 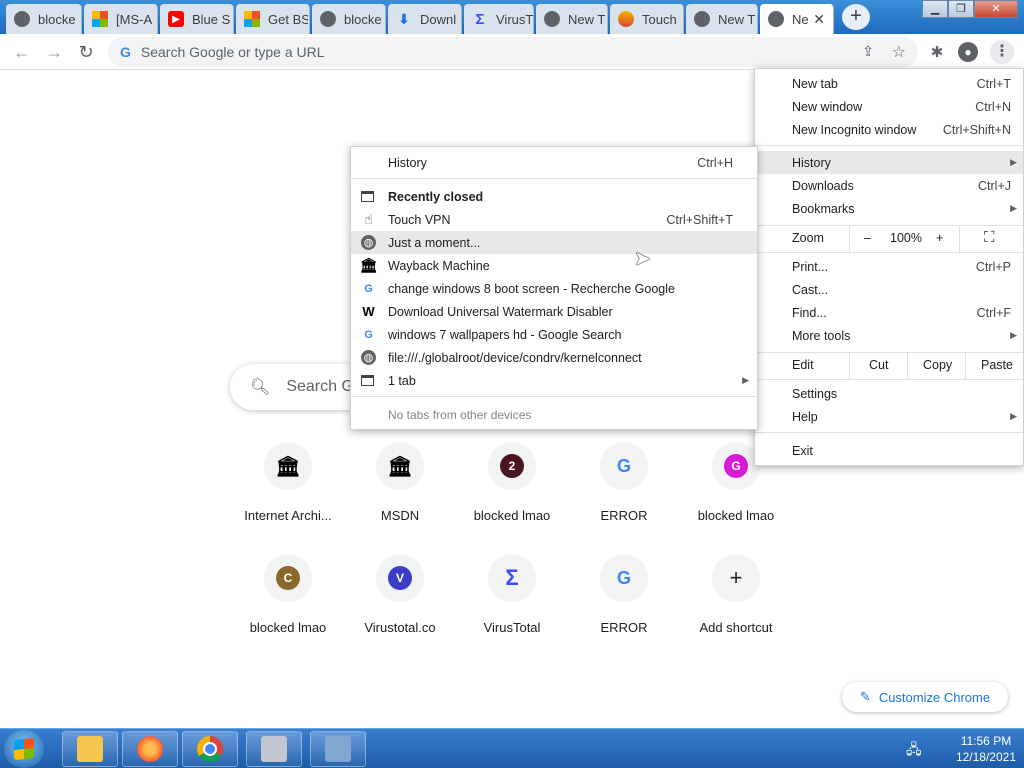 I want to click on clock: 11:56 PM 12/18/2021, so click(x=986, y=749).